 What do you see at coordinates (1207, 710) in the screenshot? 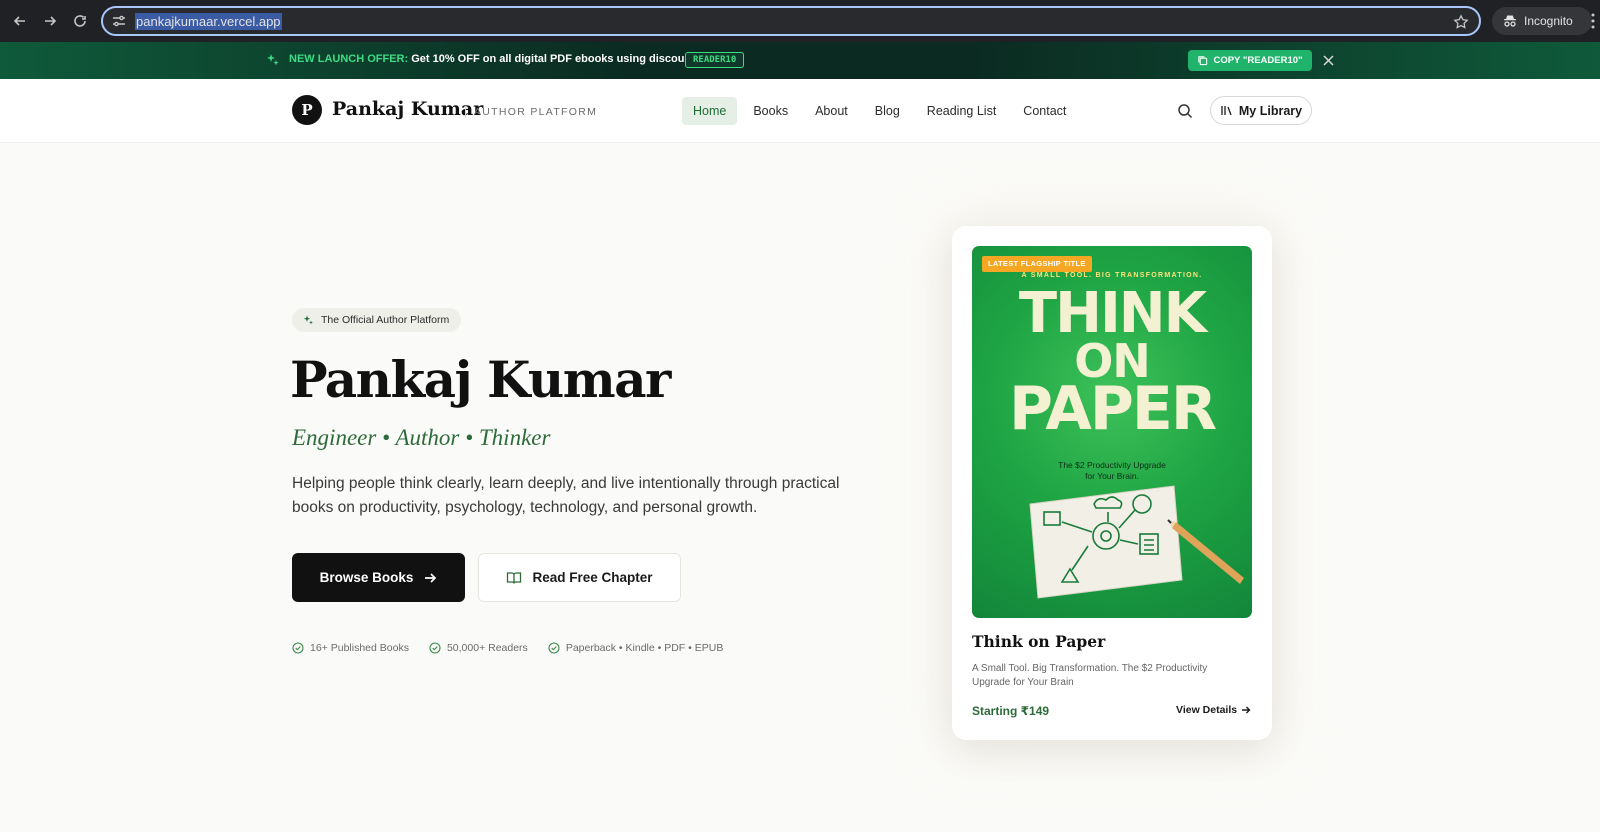
I see `view-details-label: View Details` at bounding box center [1207, 710].